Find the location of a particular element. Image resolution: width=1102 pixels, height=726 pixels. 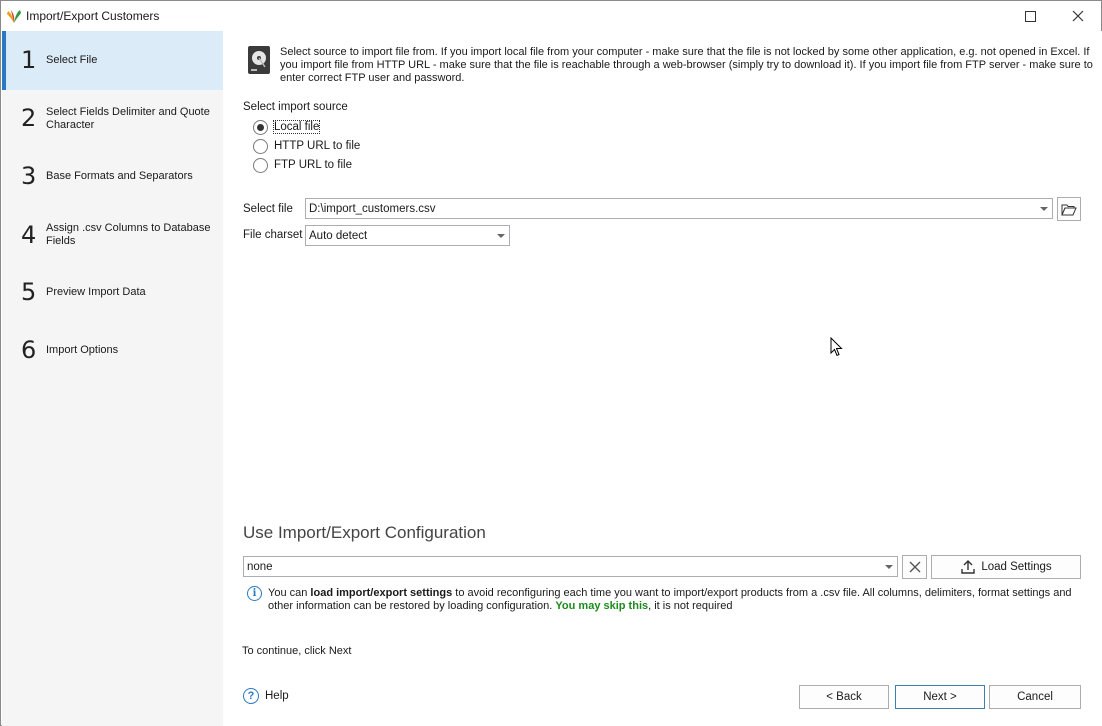

select-file-label: Select file is located at coordinates (268, 209).